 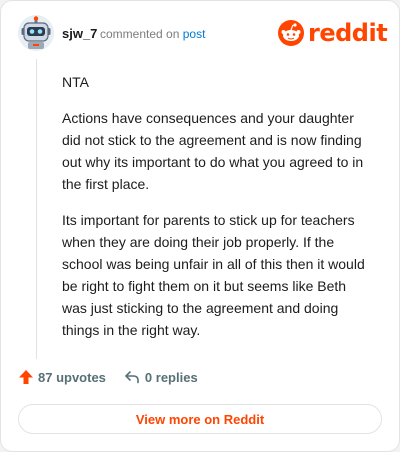 What do you see at coordinates (36, 209) in the screenshot?
I see `thread-line` at bounding box center [36, 209].